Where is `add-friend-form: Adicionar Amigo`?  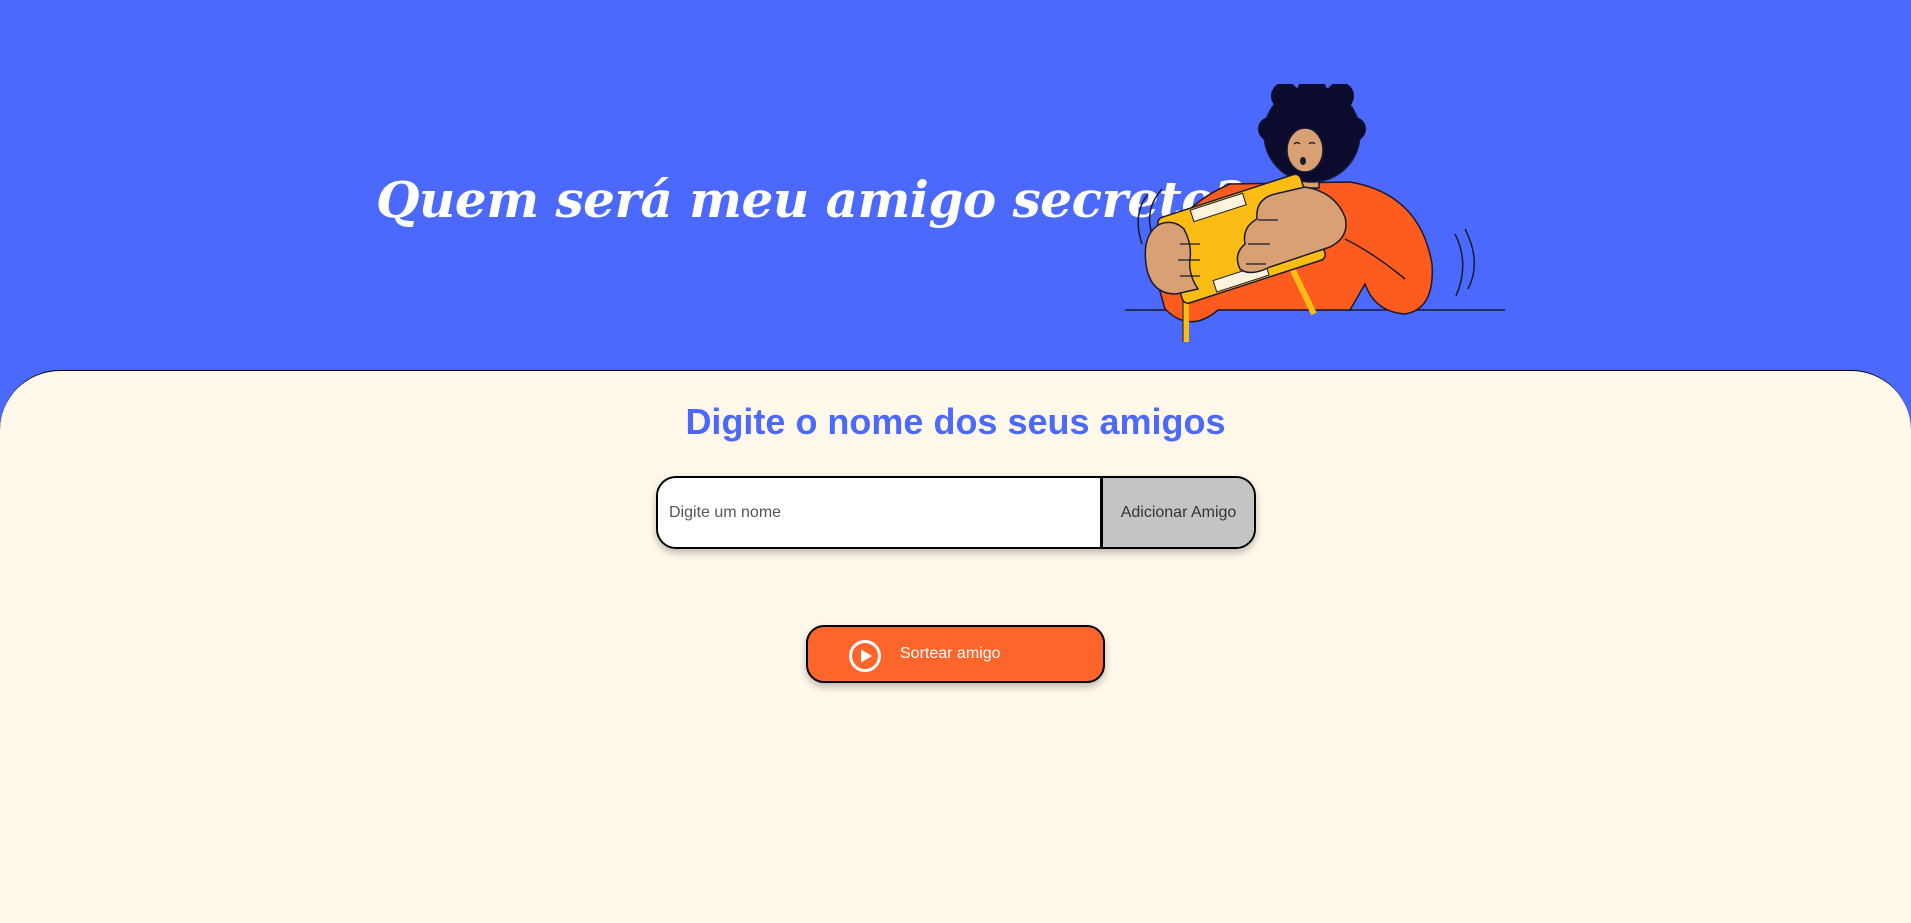 add-friend-form: Adicionar Amigo is located at coordinates (956, 512).